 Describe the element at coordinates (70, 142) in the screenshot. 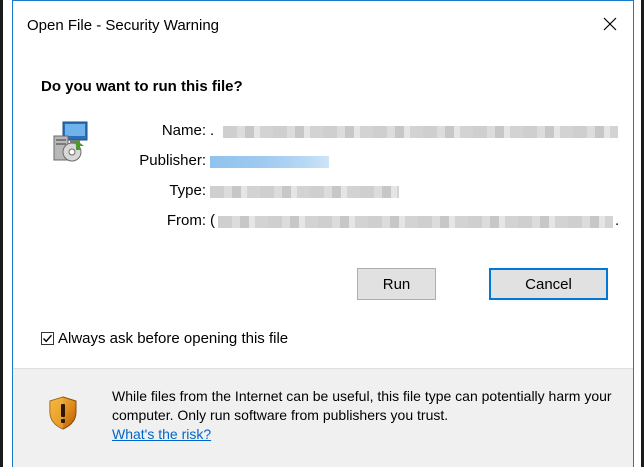

I see `installer-icon` at that location.